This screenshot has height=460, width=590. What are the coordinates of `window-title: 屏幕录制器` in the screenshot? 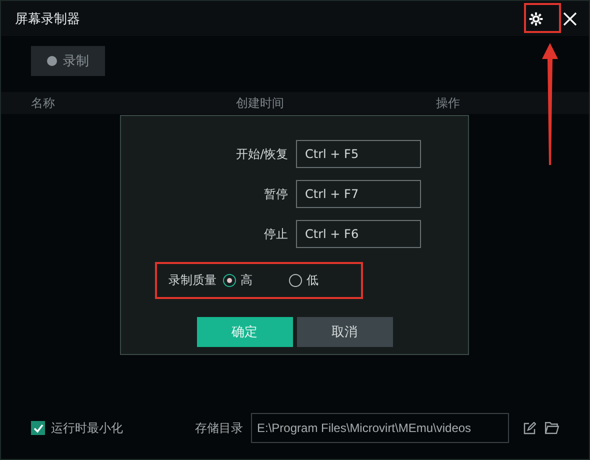 It's located at (48, 19).